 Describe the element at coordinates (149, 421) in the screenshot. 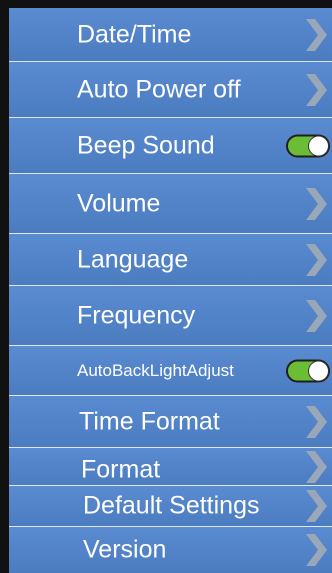

I see `menu-item-label: Time Format` at that location.